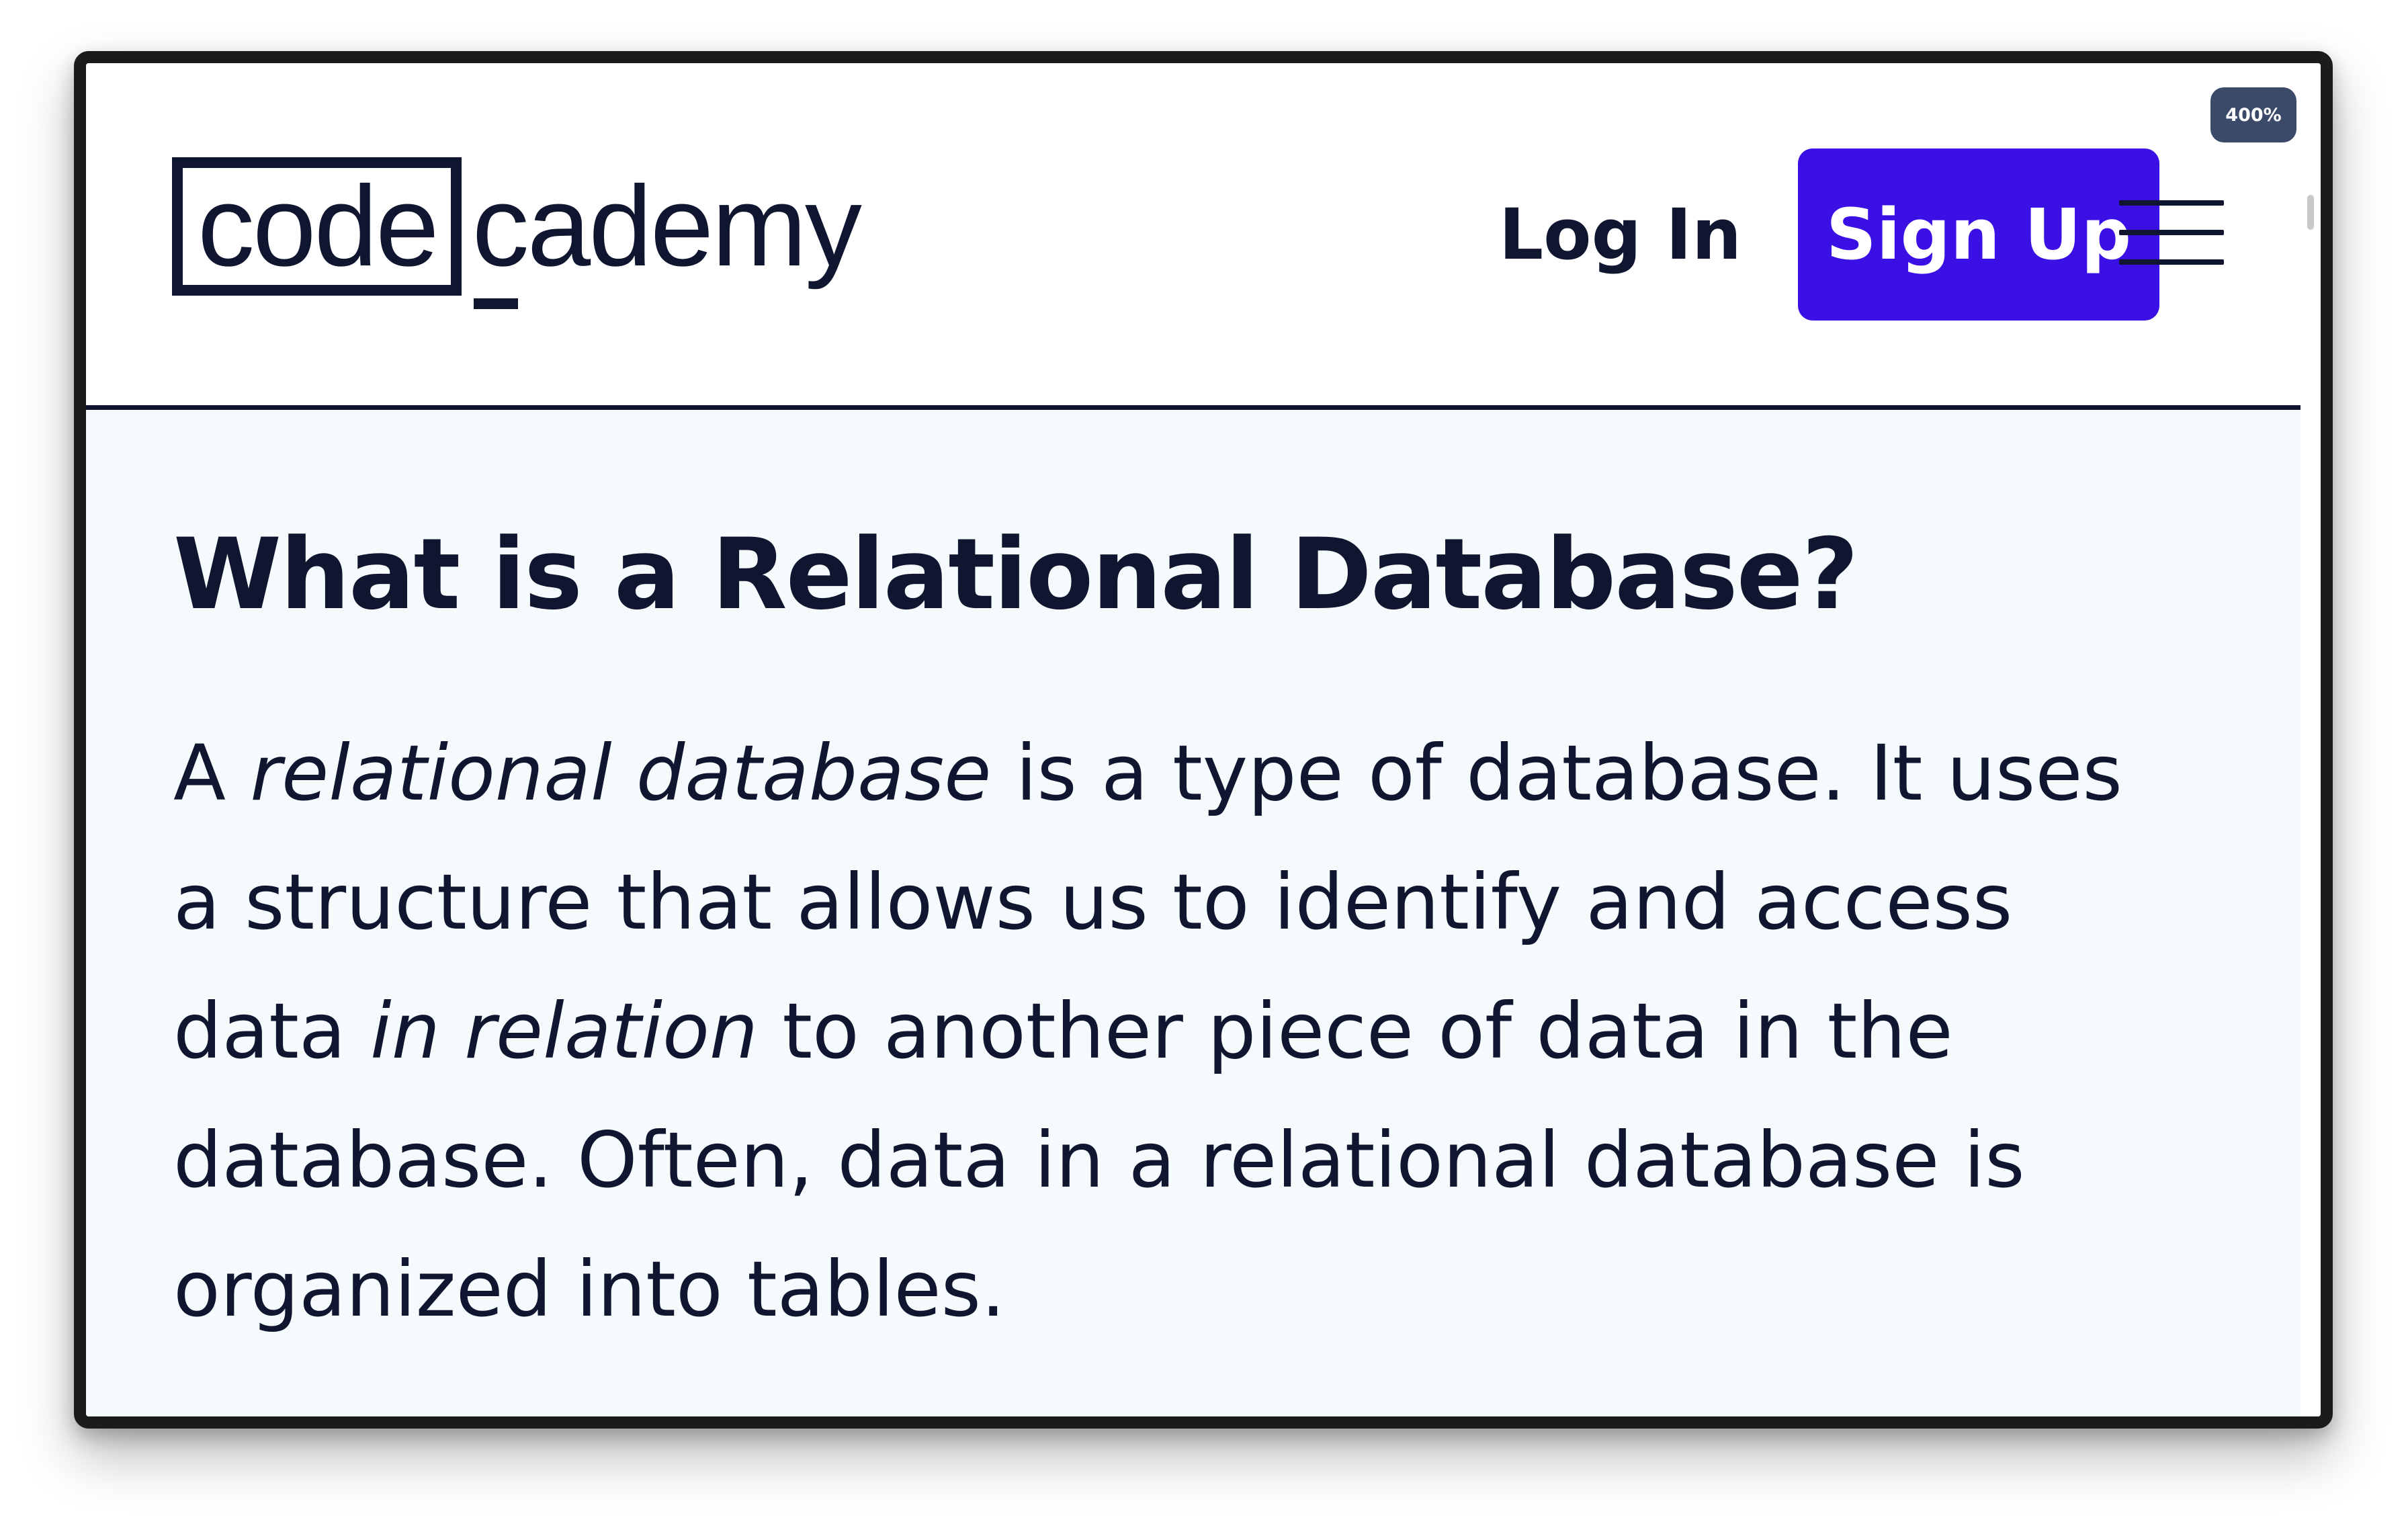 The image size is (2408, 1528). What do you see at coordinates (317, 227) in the screenshot?
I see `logo-boxed-text: code` at bounding box center [317, 227].